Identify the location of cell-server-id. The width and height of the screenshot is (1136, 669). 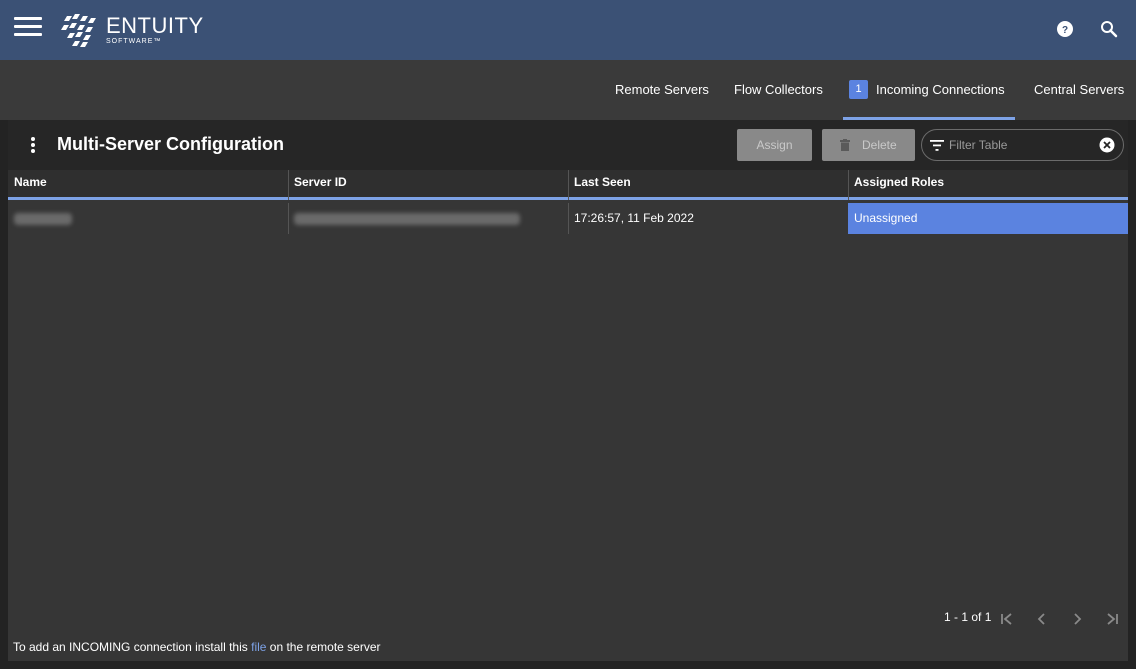
(428, 218).